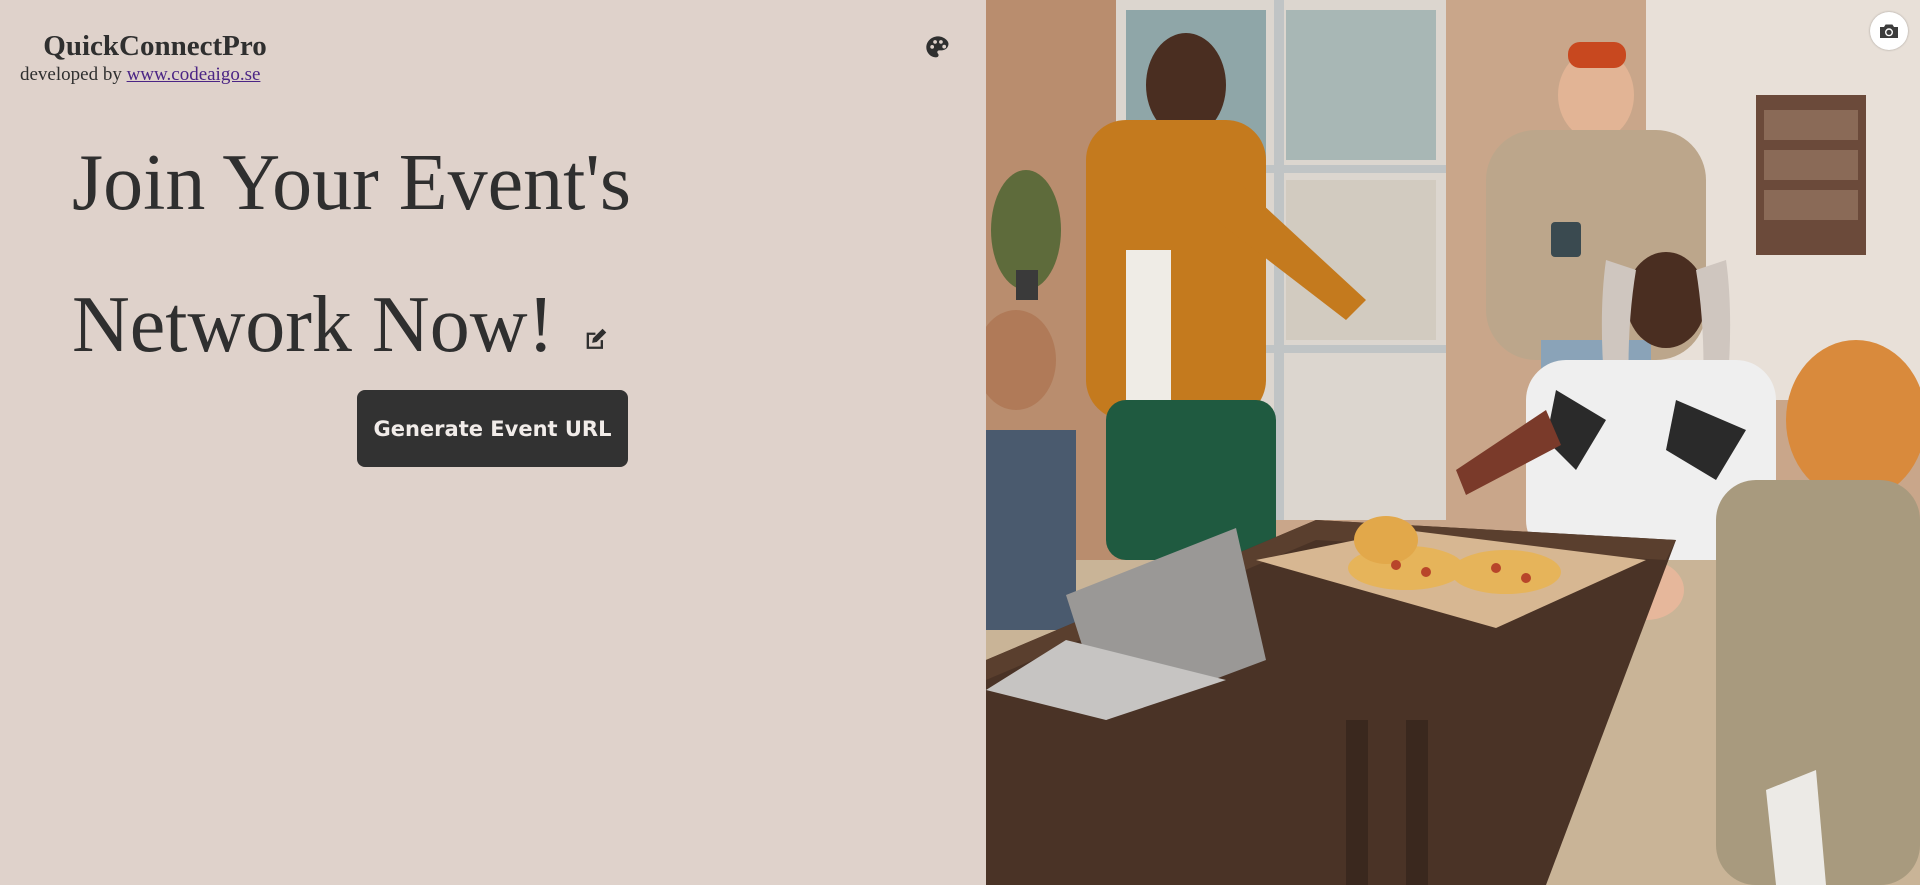 The width and height of the screenshot is (1920, 885). Describe the element at coordinates (351, 183) in the screenshot. I see `headline-line-1: Join Your Event's` at that location.